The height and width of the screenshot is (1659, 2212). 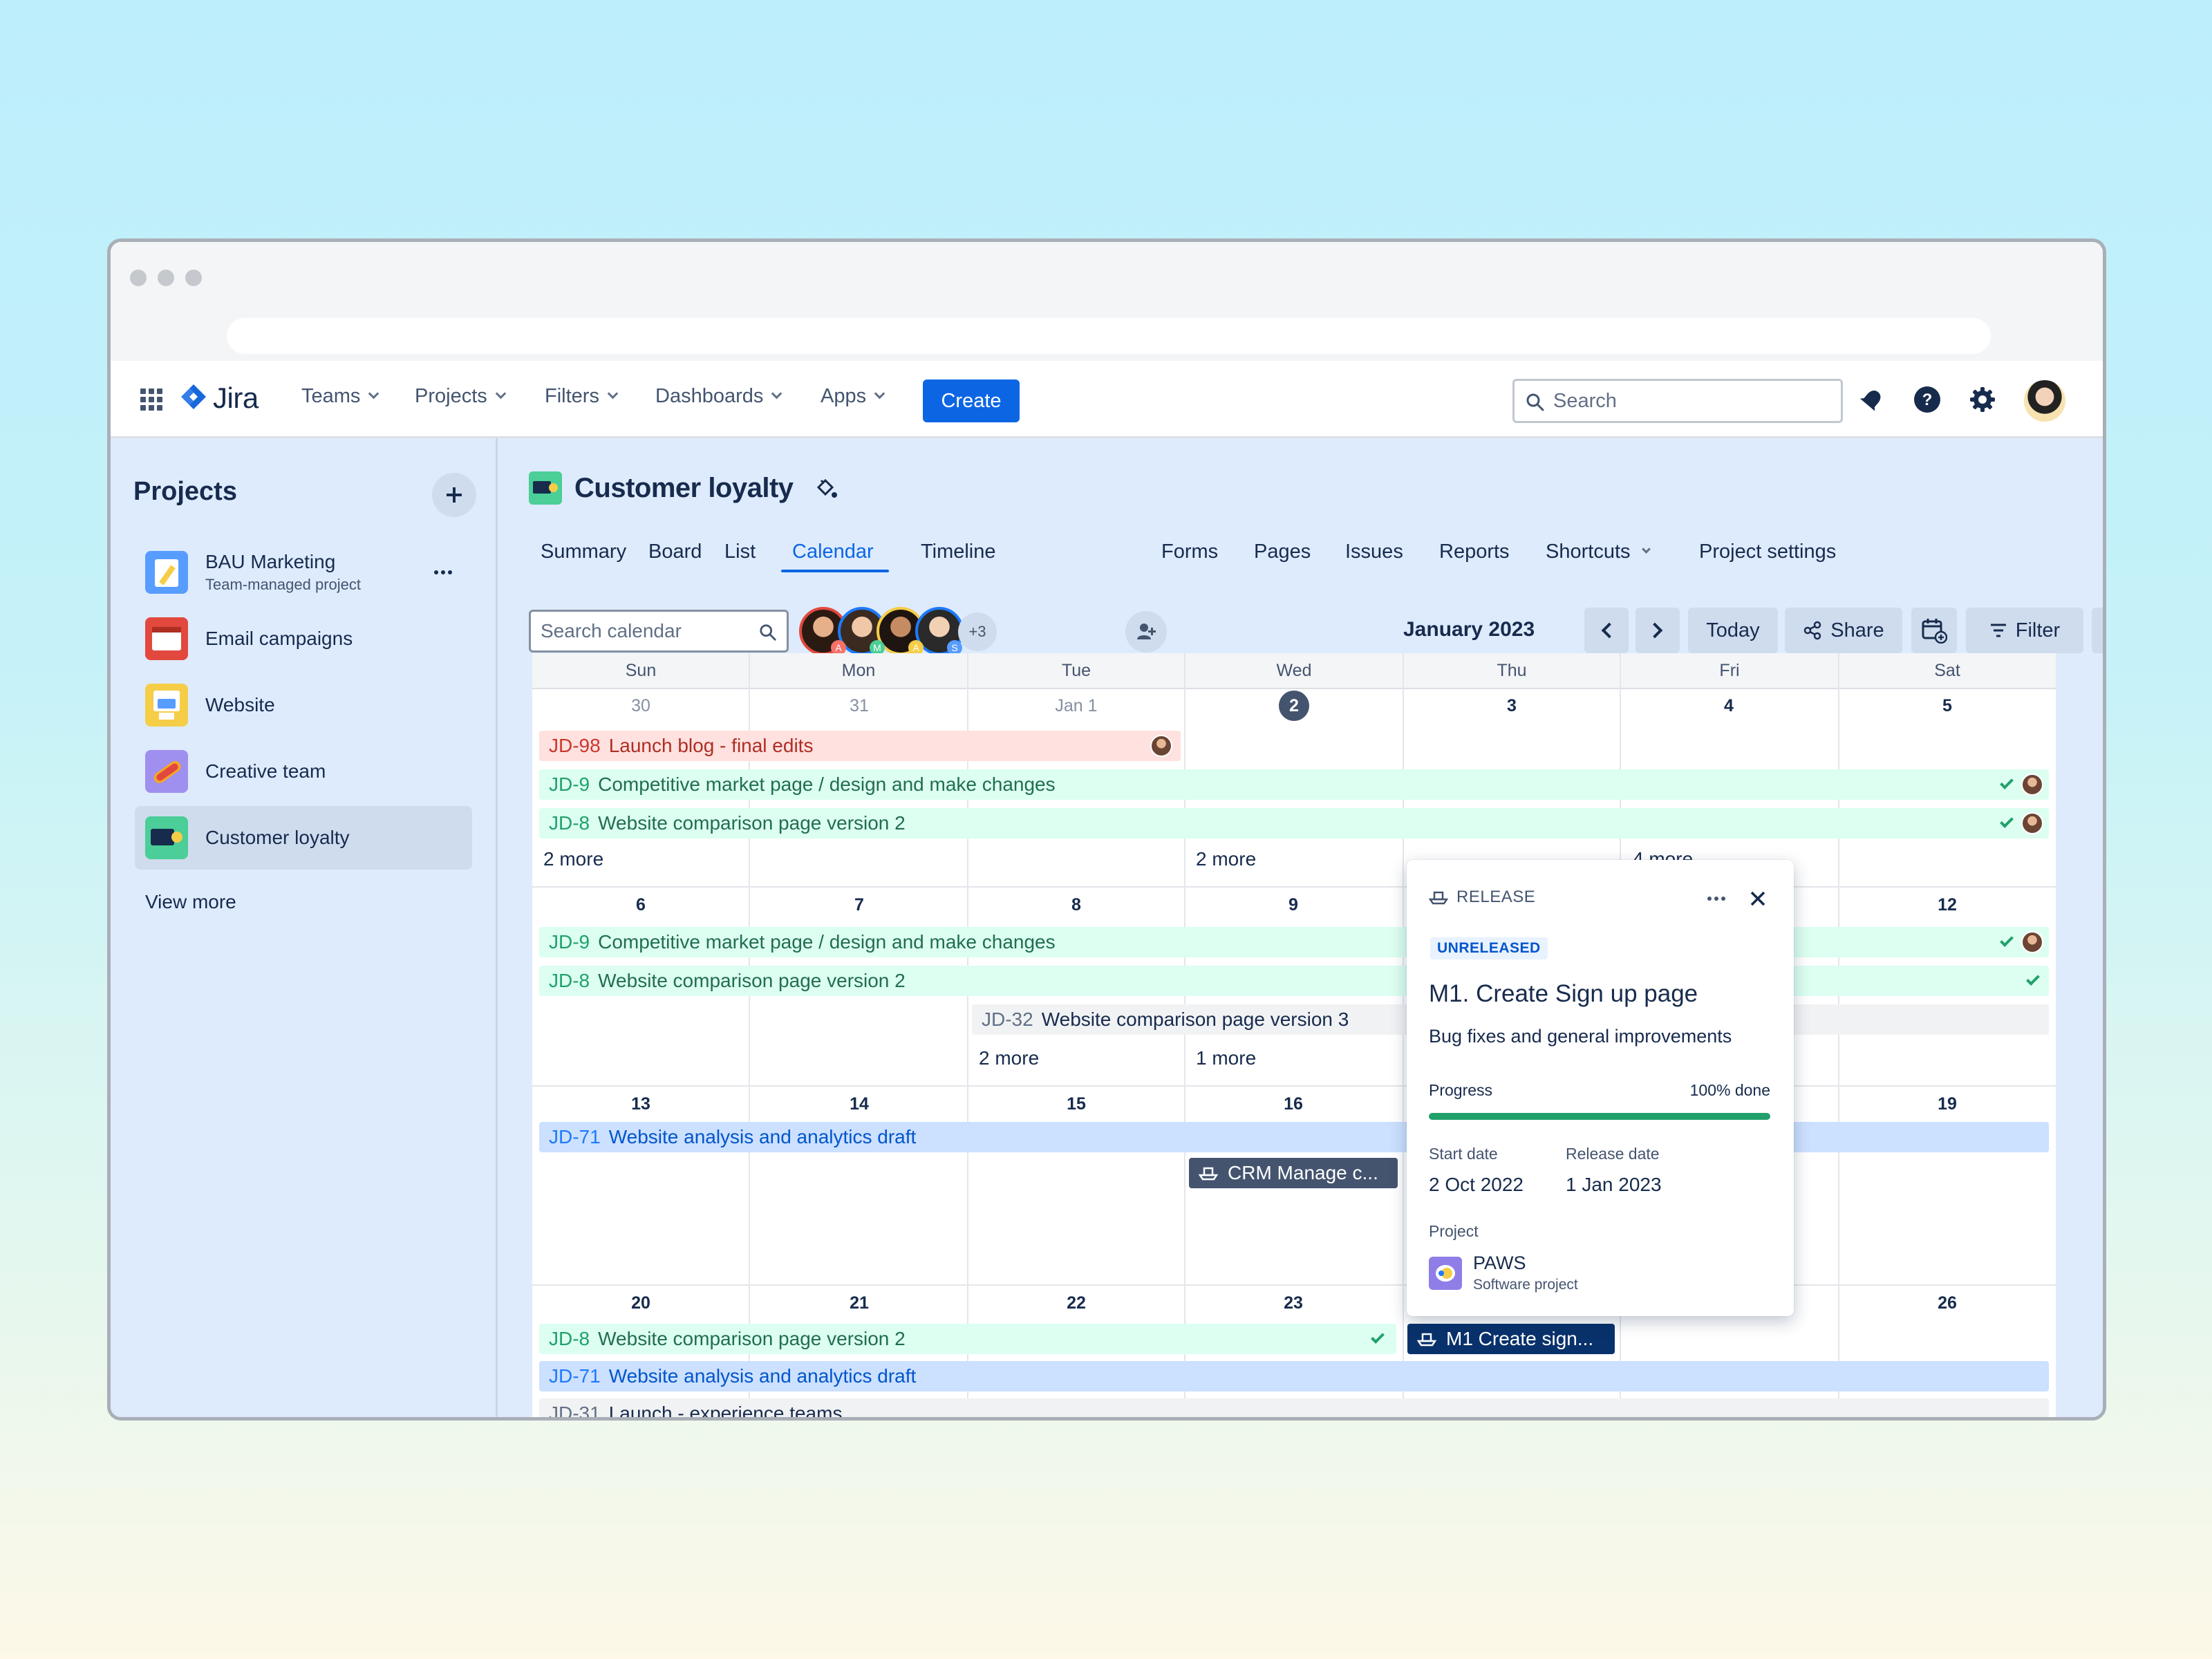 What do you see at coordinates (1610, 630) in the screenshot?
I see `chevron-left-icon` at bounding box center [1610, 630].